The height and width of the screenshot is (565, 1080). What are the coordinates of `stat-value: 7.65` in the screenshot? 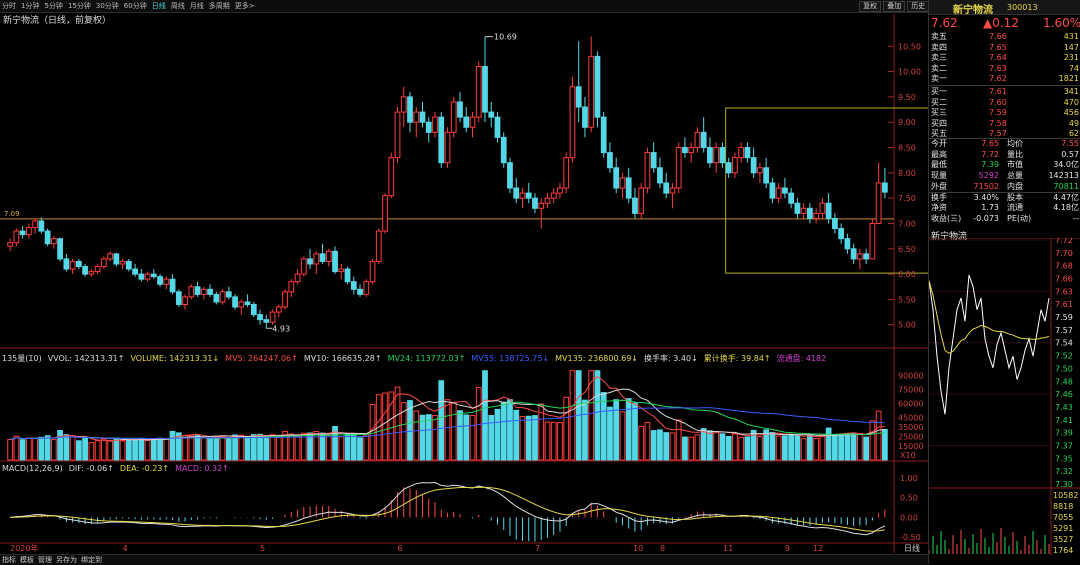 It's located at (990, 143).